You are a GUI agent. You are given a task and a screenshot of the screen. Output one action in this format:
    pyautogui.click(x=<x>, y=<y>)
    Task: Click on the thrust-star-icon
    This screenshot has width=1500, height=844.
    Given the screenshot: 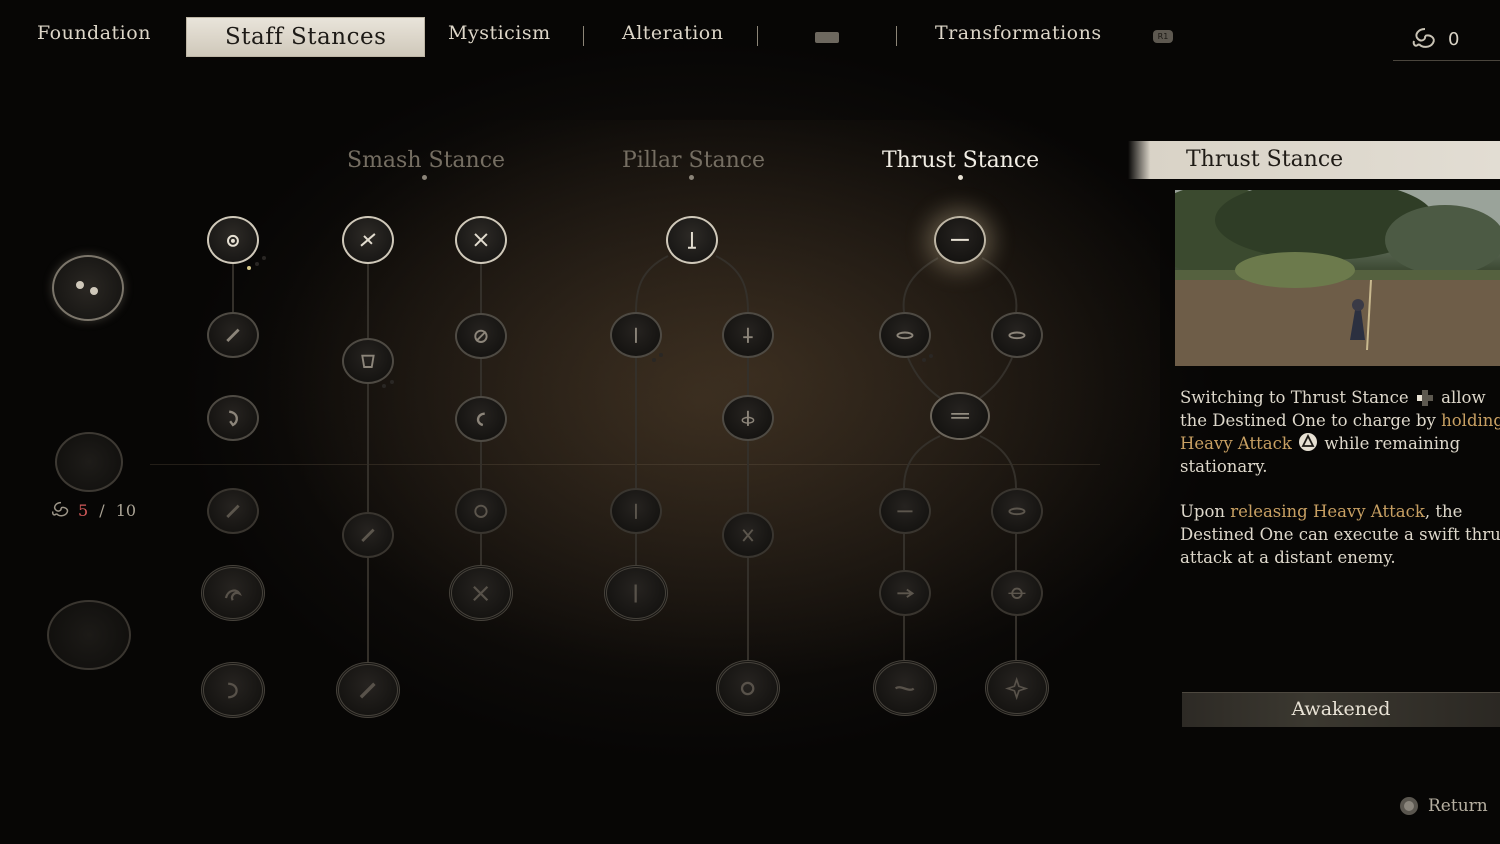 What is the action you would take?
    pyautogui.click(x=1017, y=688)
    